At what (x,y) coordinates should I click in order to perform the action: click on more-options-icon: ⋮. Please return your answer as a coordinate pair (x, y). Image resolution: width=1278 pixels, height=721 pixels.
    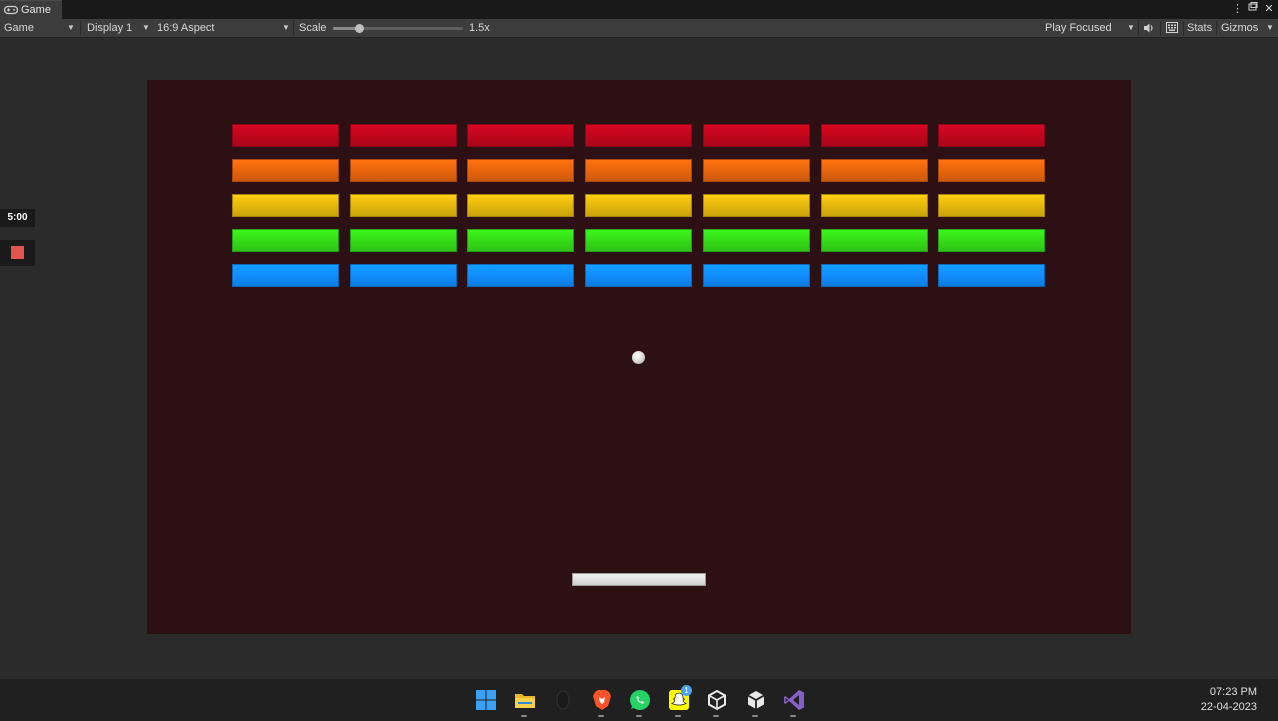
    Looking at the image, I should click on (1237, 9).